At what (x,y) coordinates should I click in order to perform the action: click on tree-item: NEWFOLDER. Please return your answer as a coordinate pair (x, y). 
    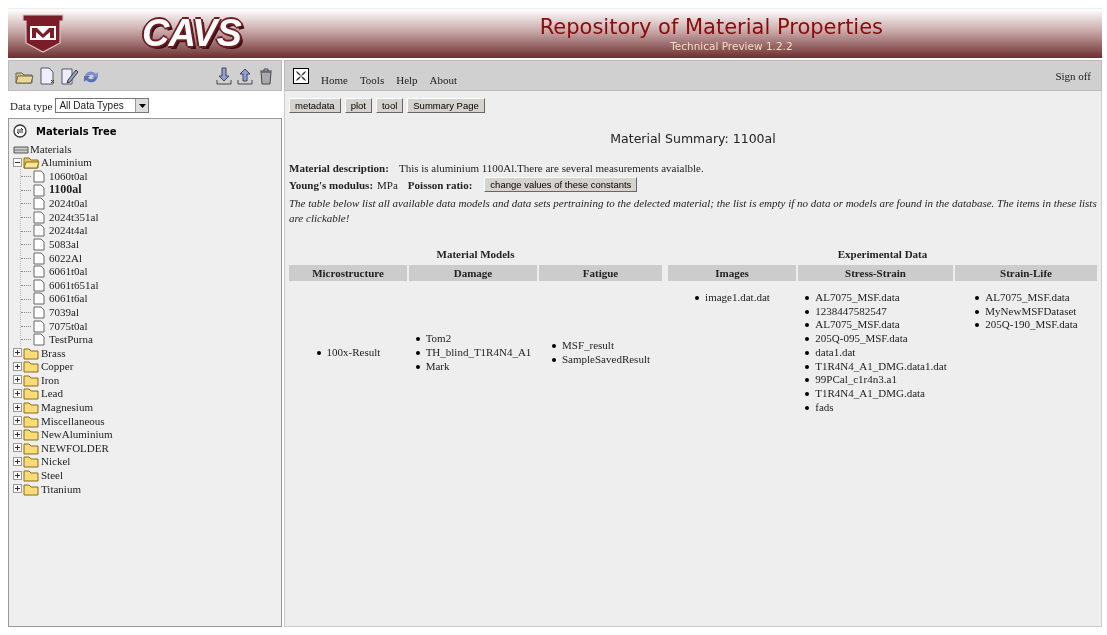
    Looking at the image, I should click on (75, 447).